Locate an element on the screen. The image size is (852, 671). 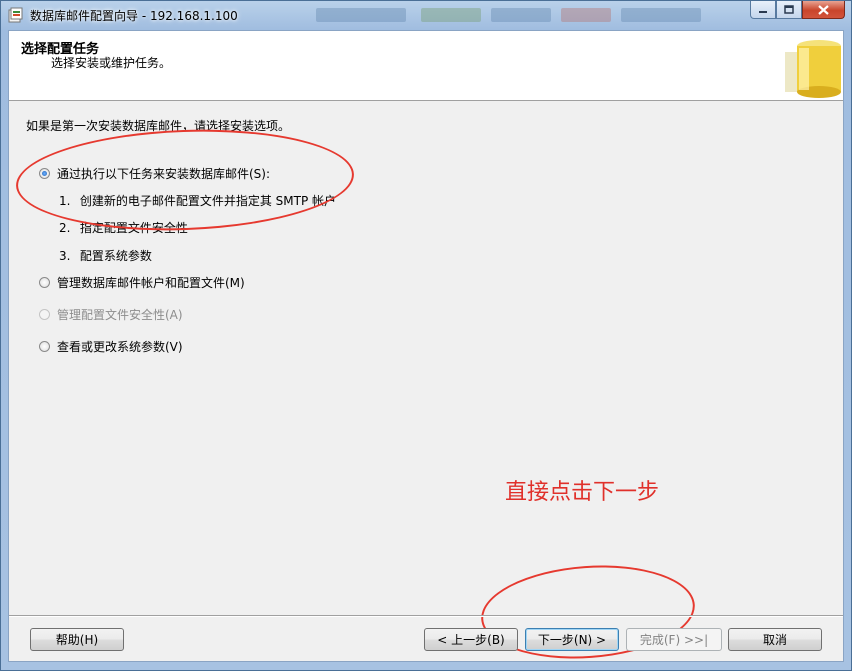
wizard-header: 选择配置任务 选择安装或维护任务。 is located at coordinates (426, 66).